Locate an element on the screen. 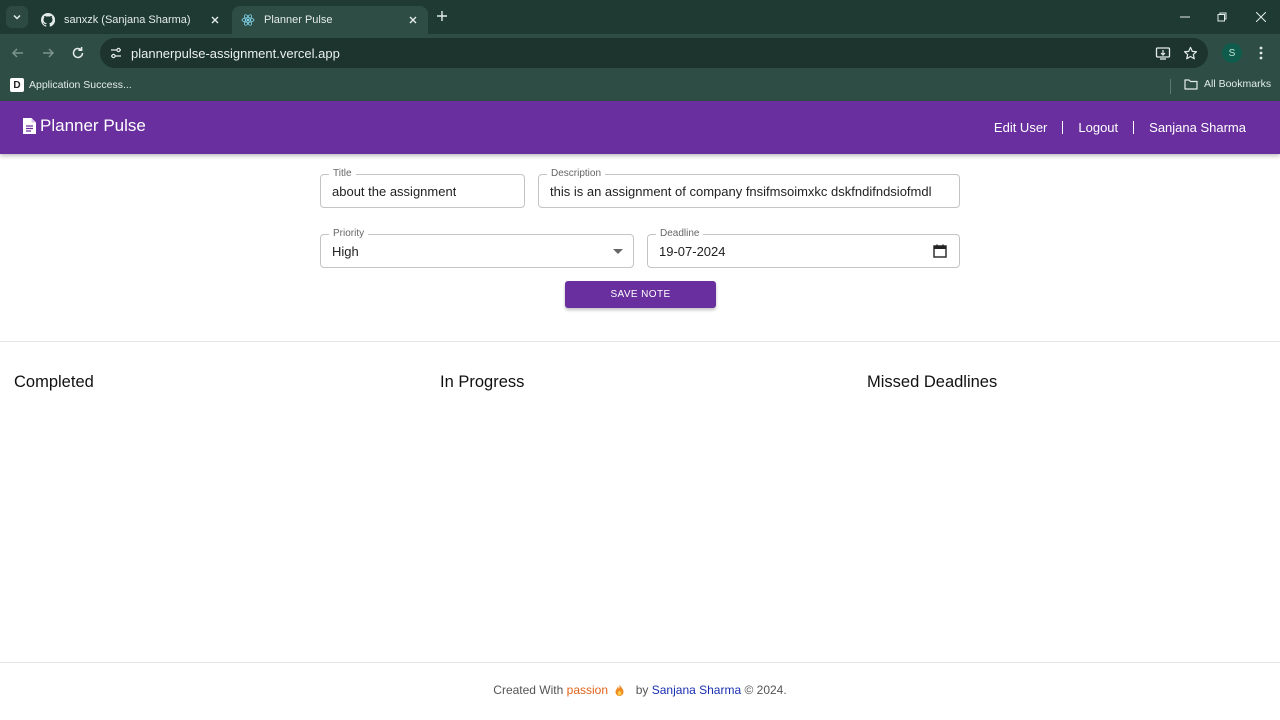  footer-prefix: Created With is located at coordinates (528, 690).